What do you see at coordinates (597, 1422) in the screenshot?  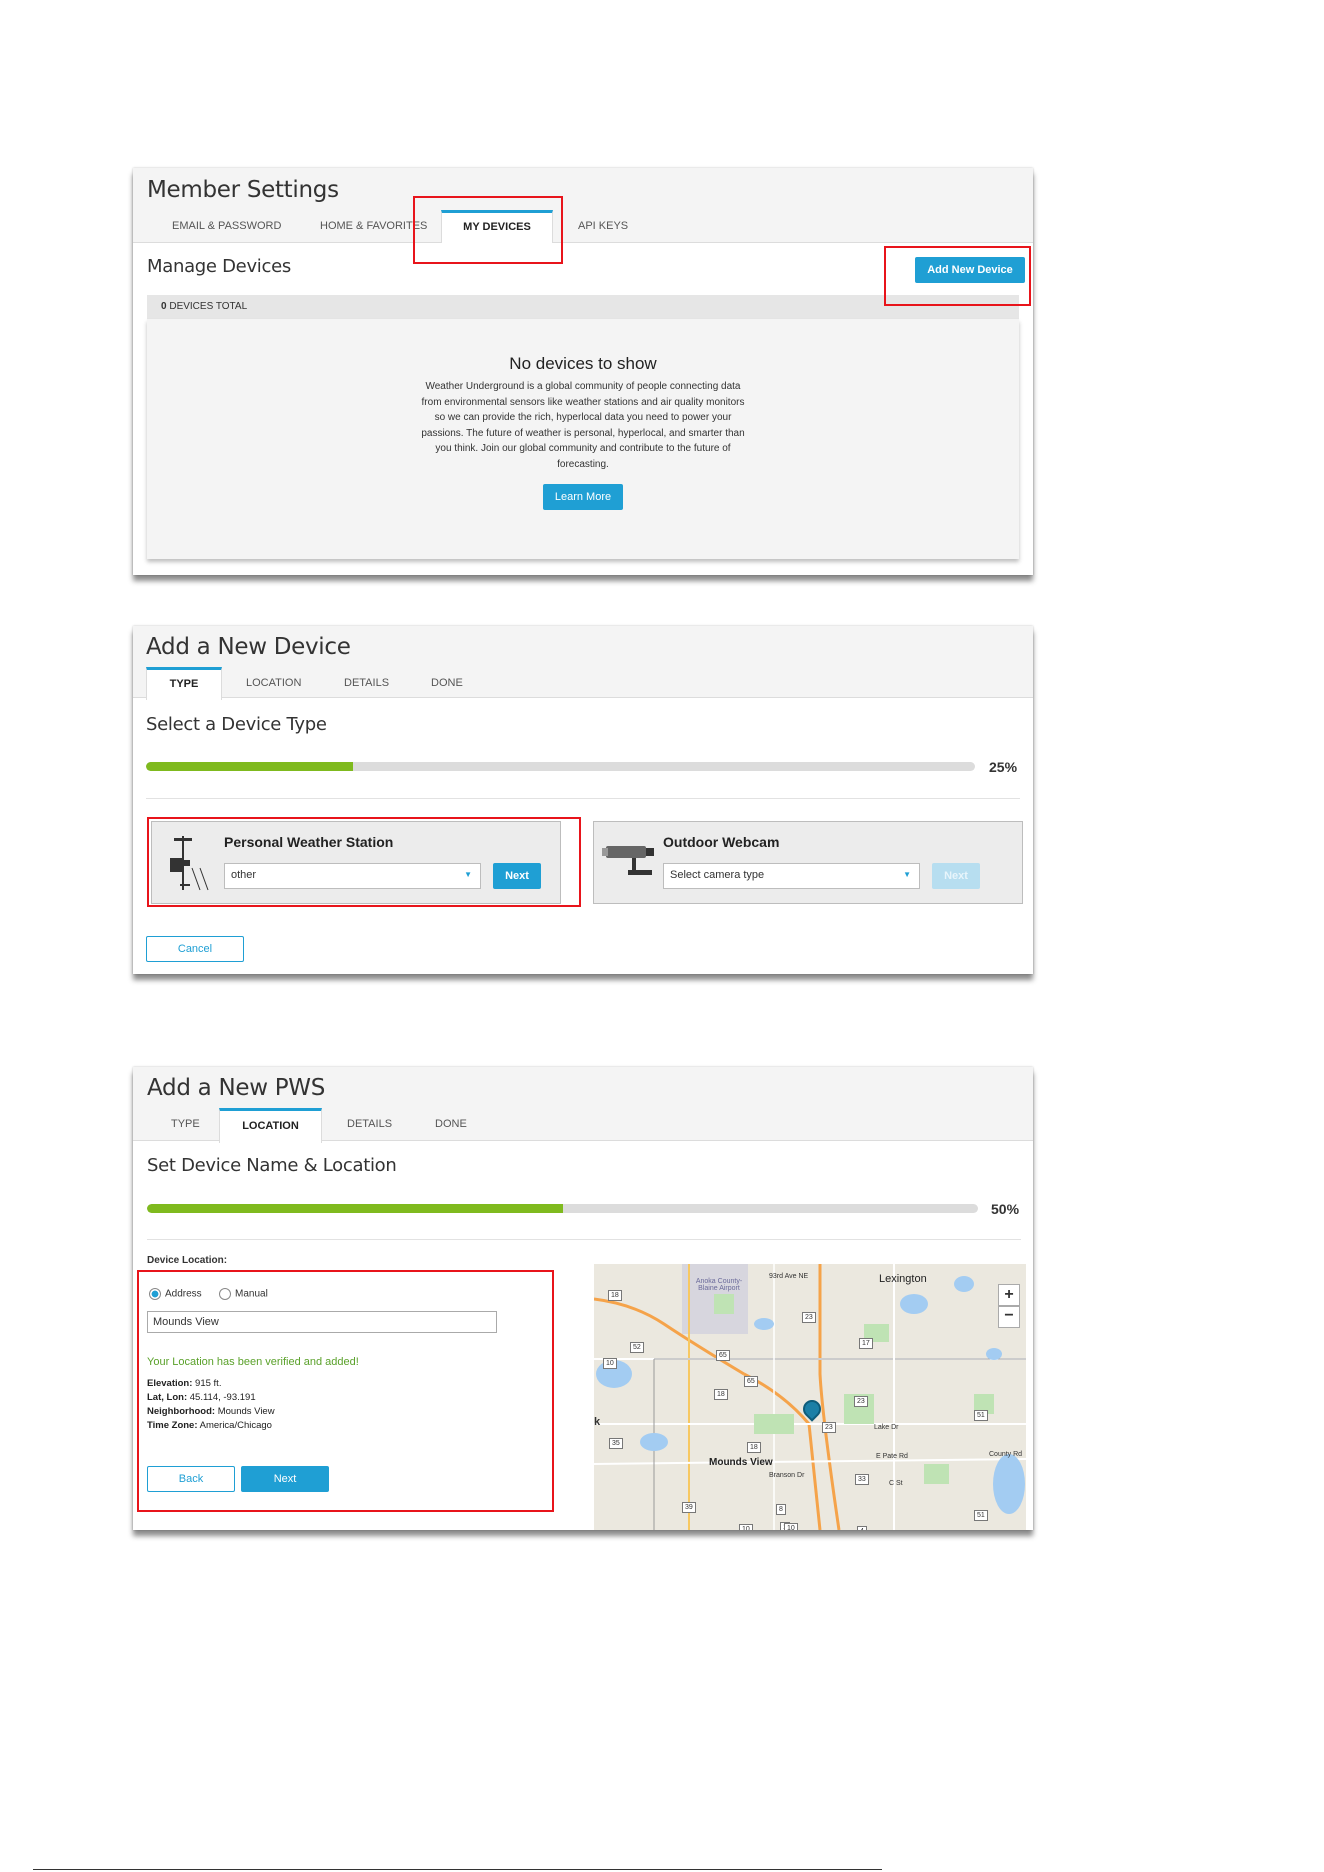 I see `map-label-k: k` at bounding box center [597, 1422].